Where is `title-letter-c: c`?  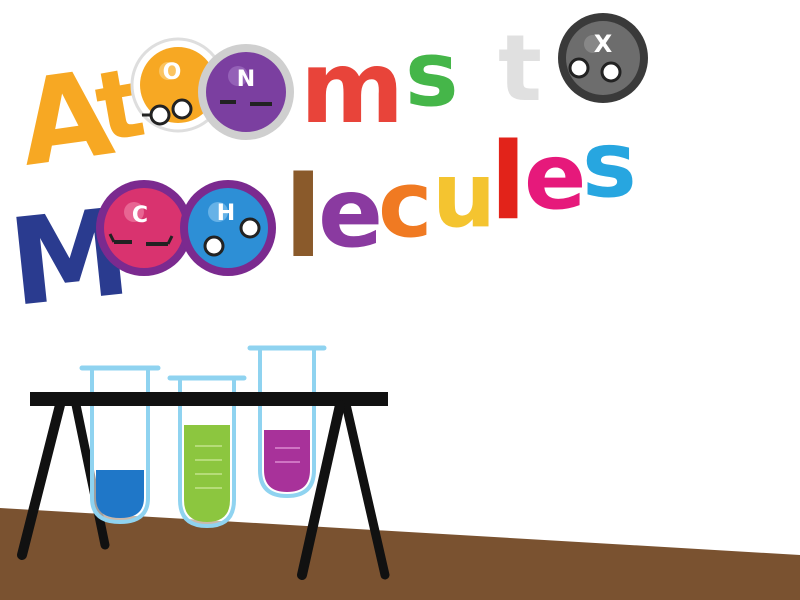 title-letter-c: c is located at coordinates (405, 204).